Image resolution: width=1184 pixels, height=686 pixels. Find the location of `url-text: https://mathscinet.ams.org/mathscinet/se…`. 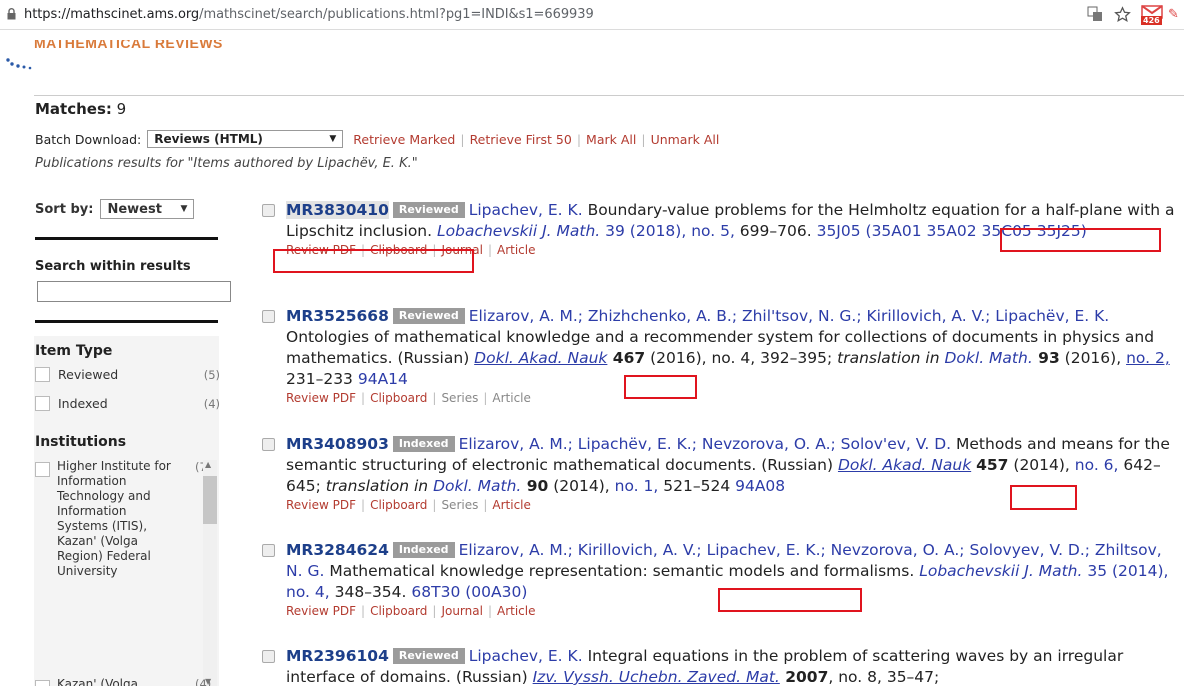

url-text: https://mathscinet.ams.org/mathscinet/se… is located at coordinates (309, 14).